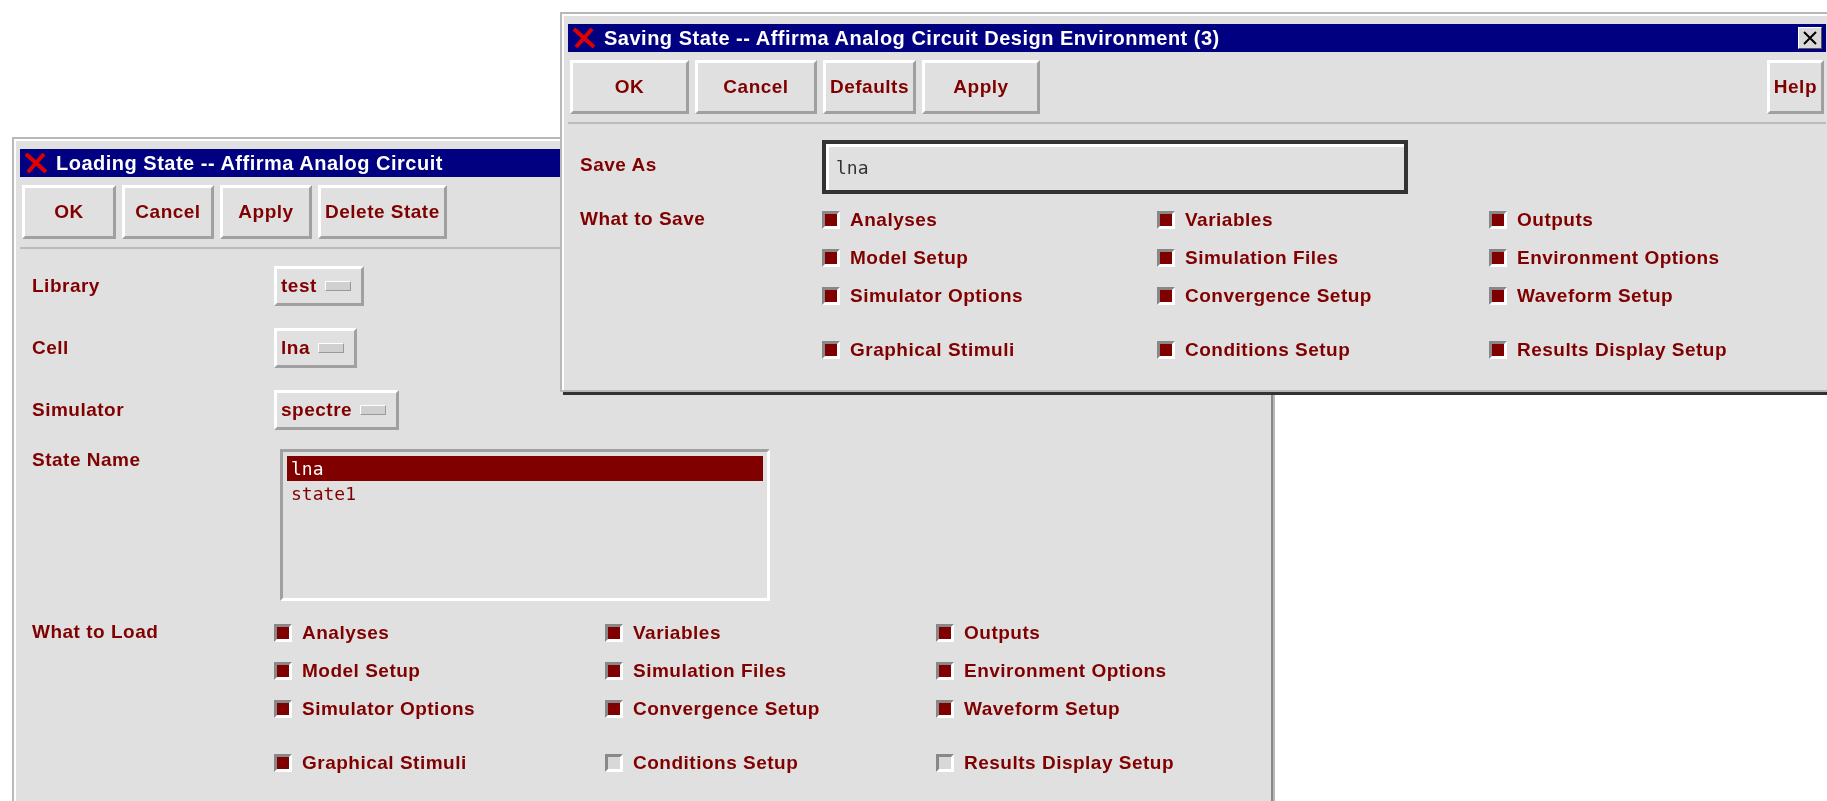 This screenshot has width=1827, height=801. I want to click on window-title: Loading State -- Affirma Analog Circuit, so click(249, 163).